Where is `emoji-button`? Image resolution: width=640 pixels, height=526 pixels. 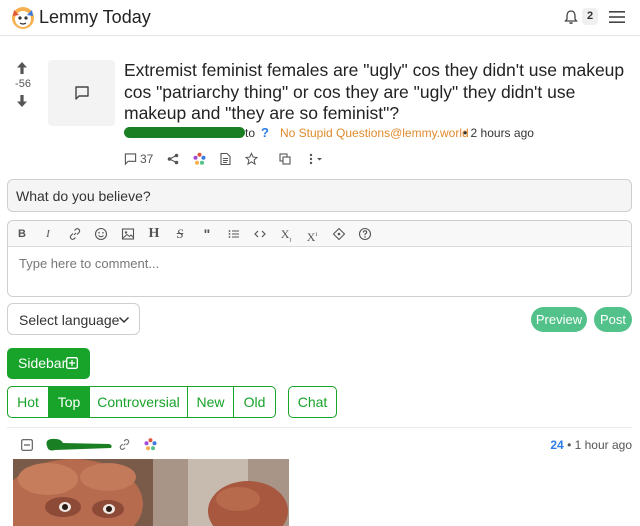
emoji-button is located at coordinates (101, 234).